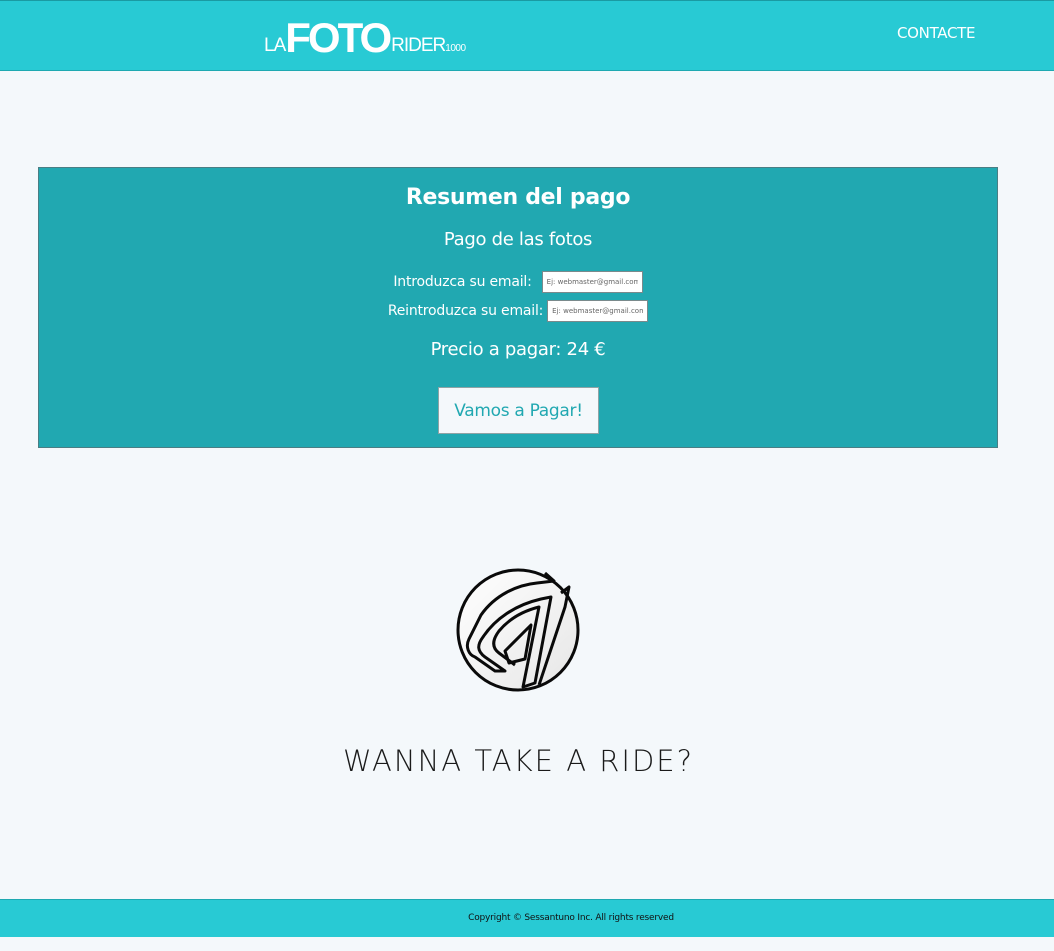 Image resolution: width=1054 pixels, height=951 pixels. I want to click on ride-logo-icon, so click(518, 630).